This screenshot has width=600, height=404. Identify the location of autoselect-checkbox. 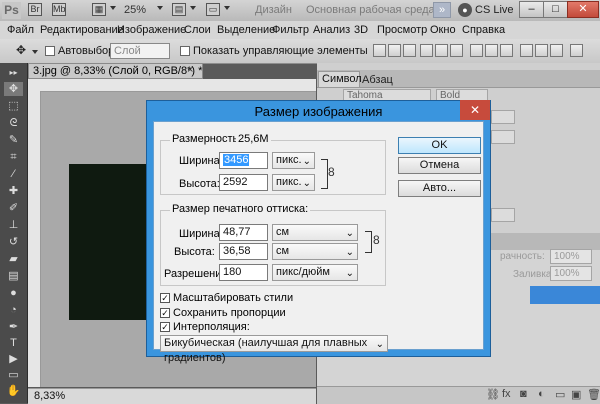
(50, 51).